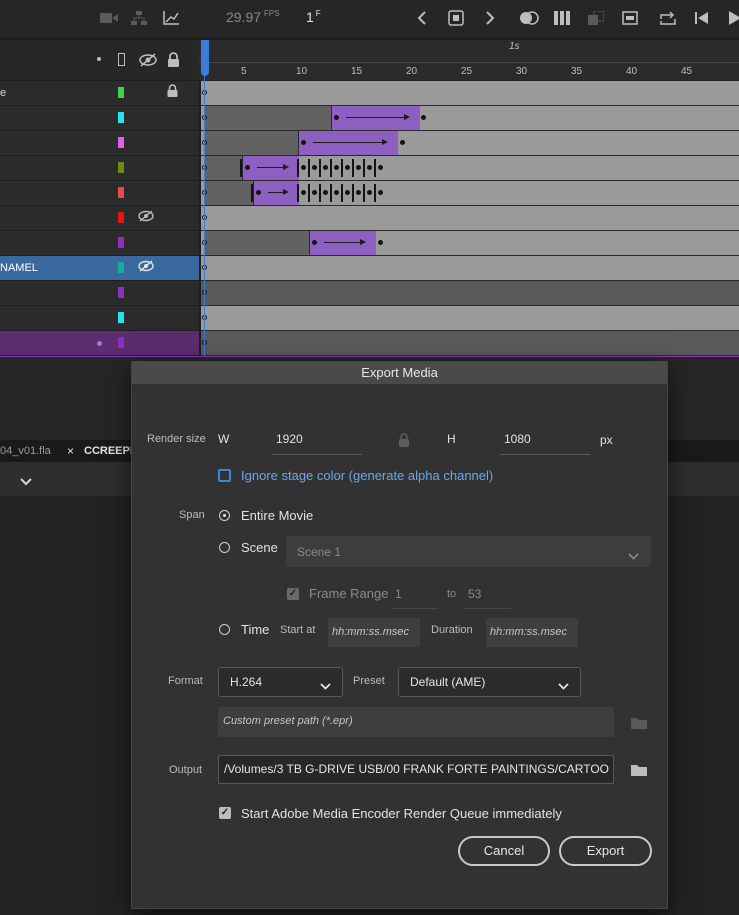  Describe the element at coordinates (639, 725) in the screenshot. I see `folder-icon` at that location.